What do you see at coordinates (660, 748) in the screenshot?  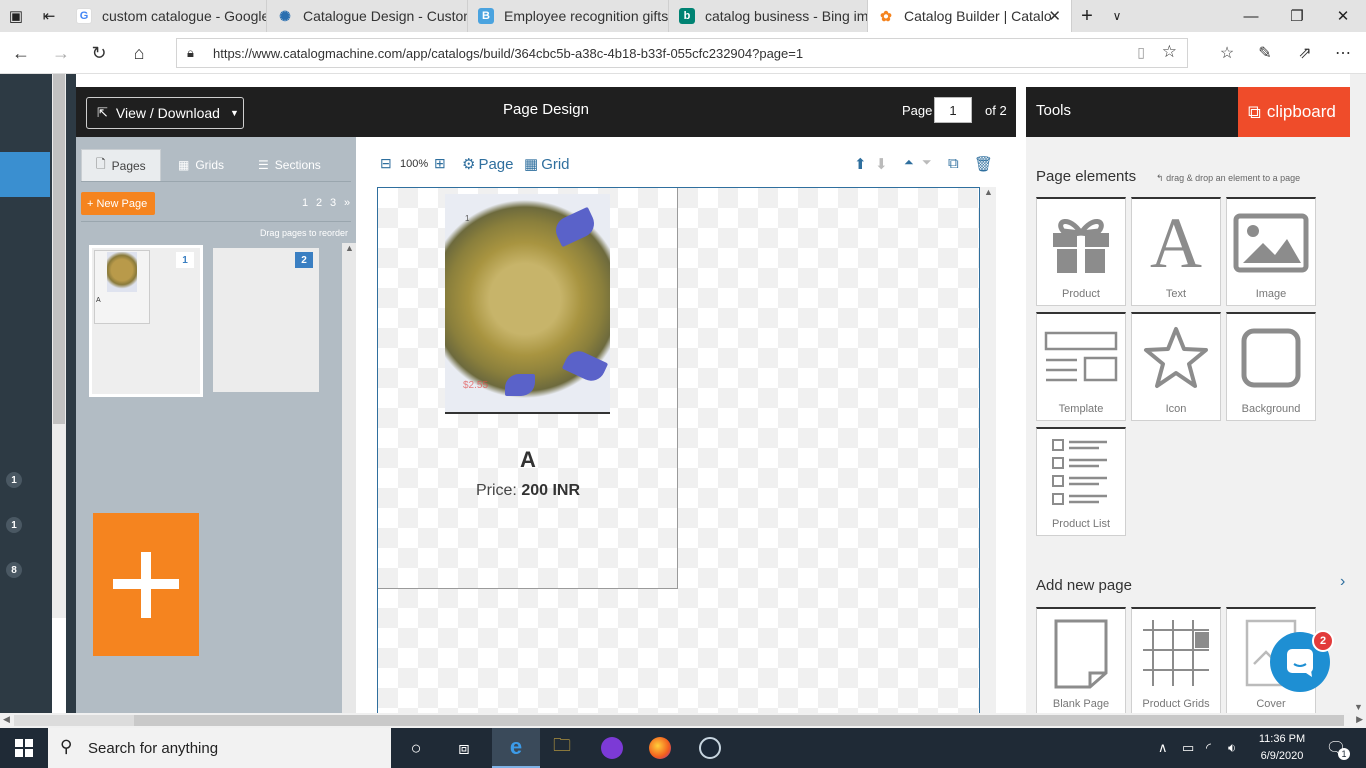 I see `firefox-icon` at bounding box center [660, 748].